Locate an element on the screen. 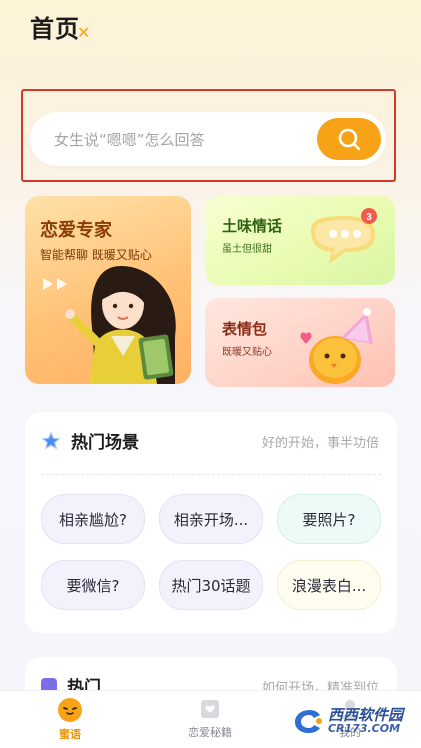  card-love-expert: 恋爱专家 智能帮聊 既暖又贴心 is located at coordinates (108, 290).